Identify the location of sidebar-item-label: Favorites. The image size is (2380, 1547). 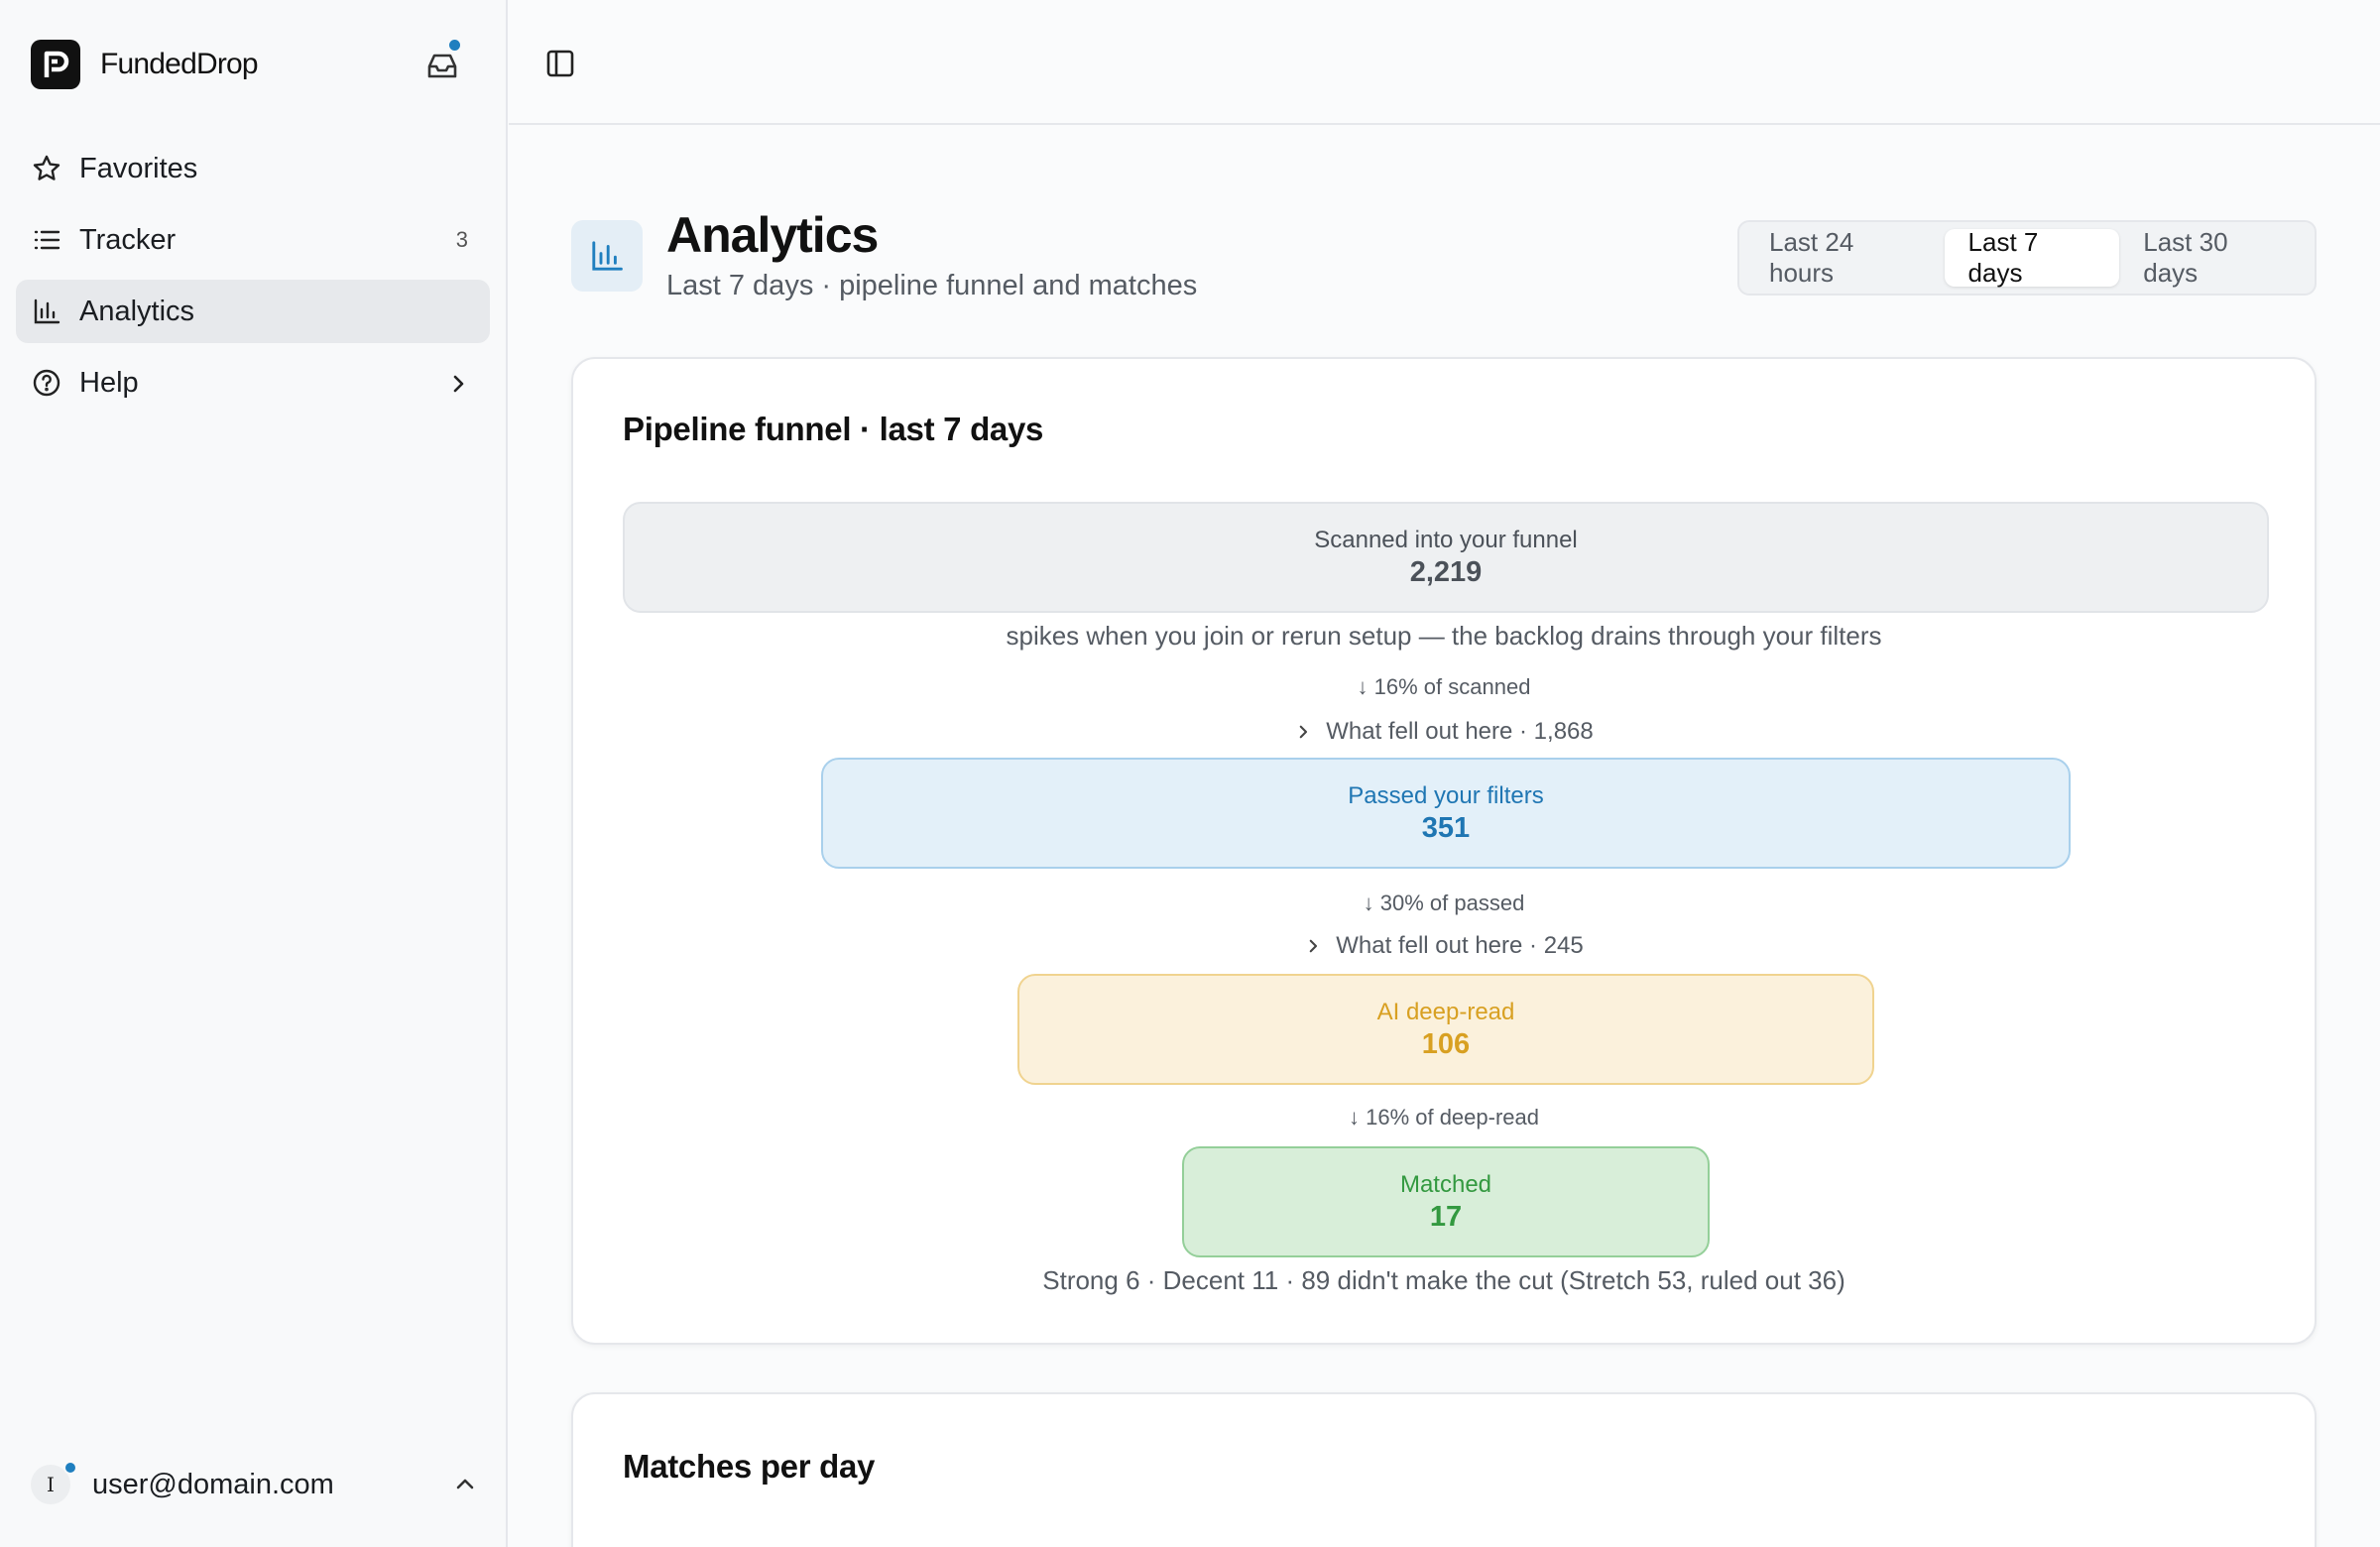
(138, 168).